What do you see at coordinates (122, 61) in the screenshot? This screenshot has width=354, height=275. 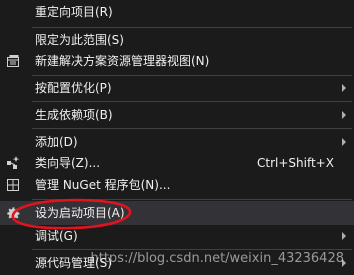 I see `menu-item-label: 新建解决方案资源管理器视图(N)` at bounding box center [122, 61].